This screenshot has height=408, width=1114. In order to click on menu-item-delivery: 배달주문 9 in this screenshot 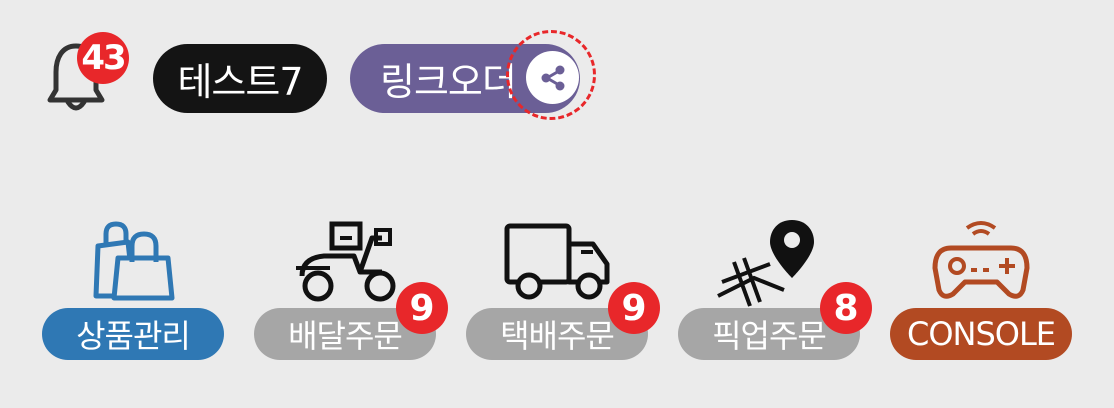, I will do `click(351, 291)`.